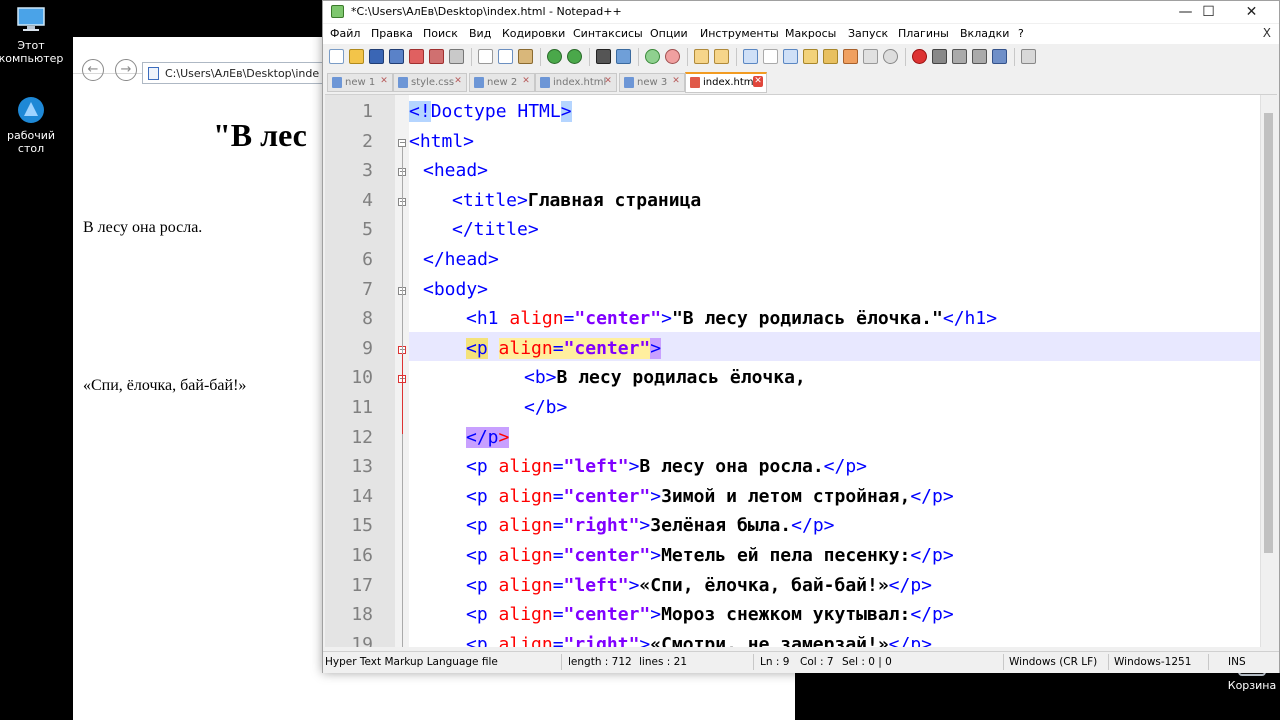 The width and height of the screenshot is (1280, 720). What do you see at coordinates (402, 143) in the screenshot?
I see `fold-toggle-icon: −` at bounding box center [402, 143].